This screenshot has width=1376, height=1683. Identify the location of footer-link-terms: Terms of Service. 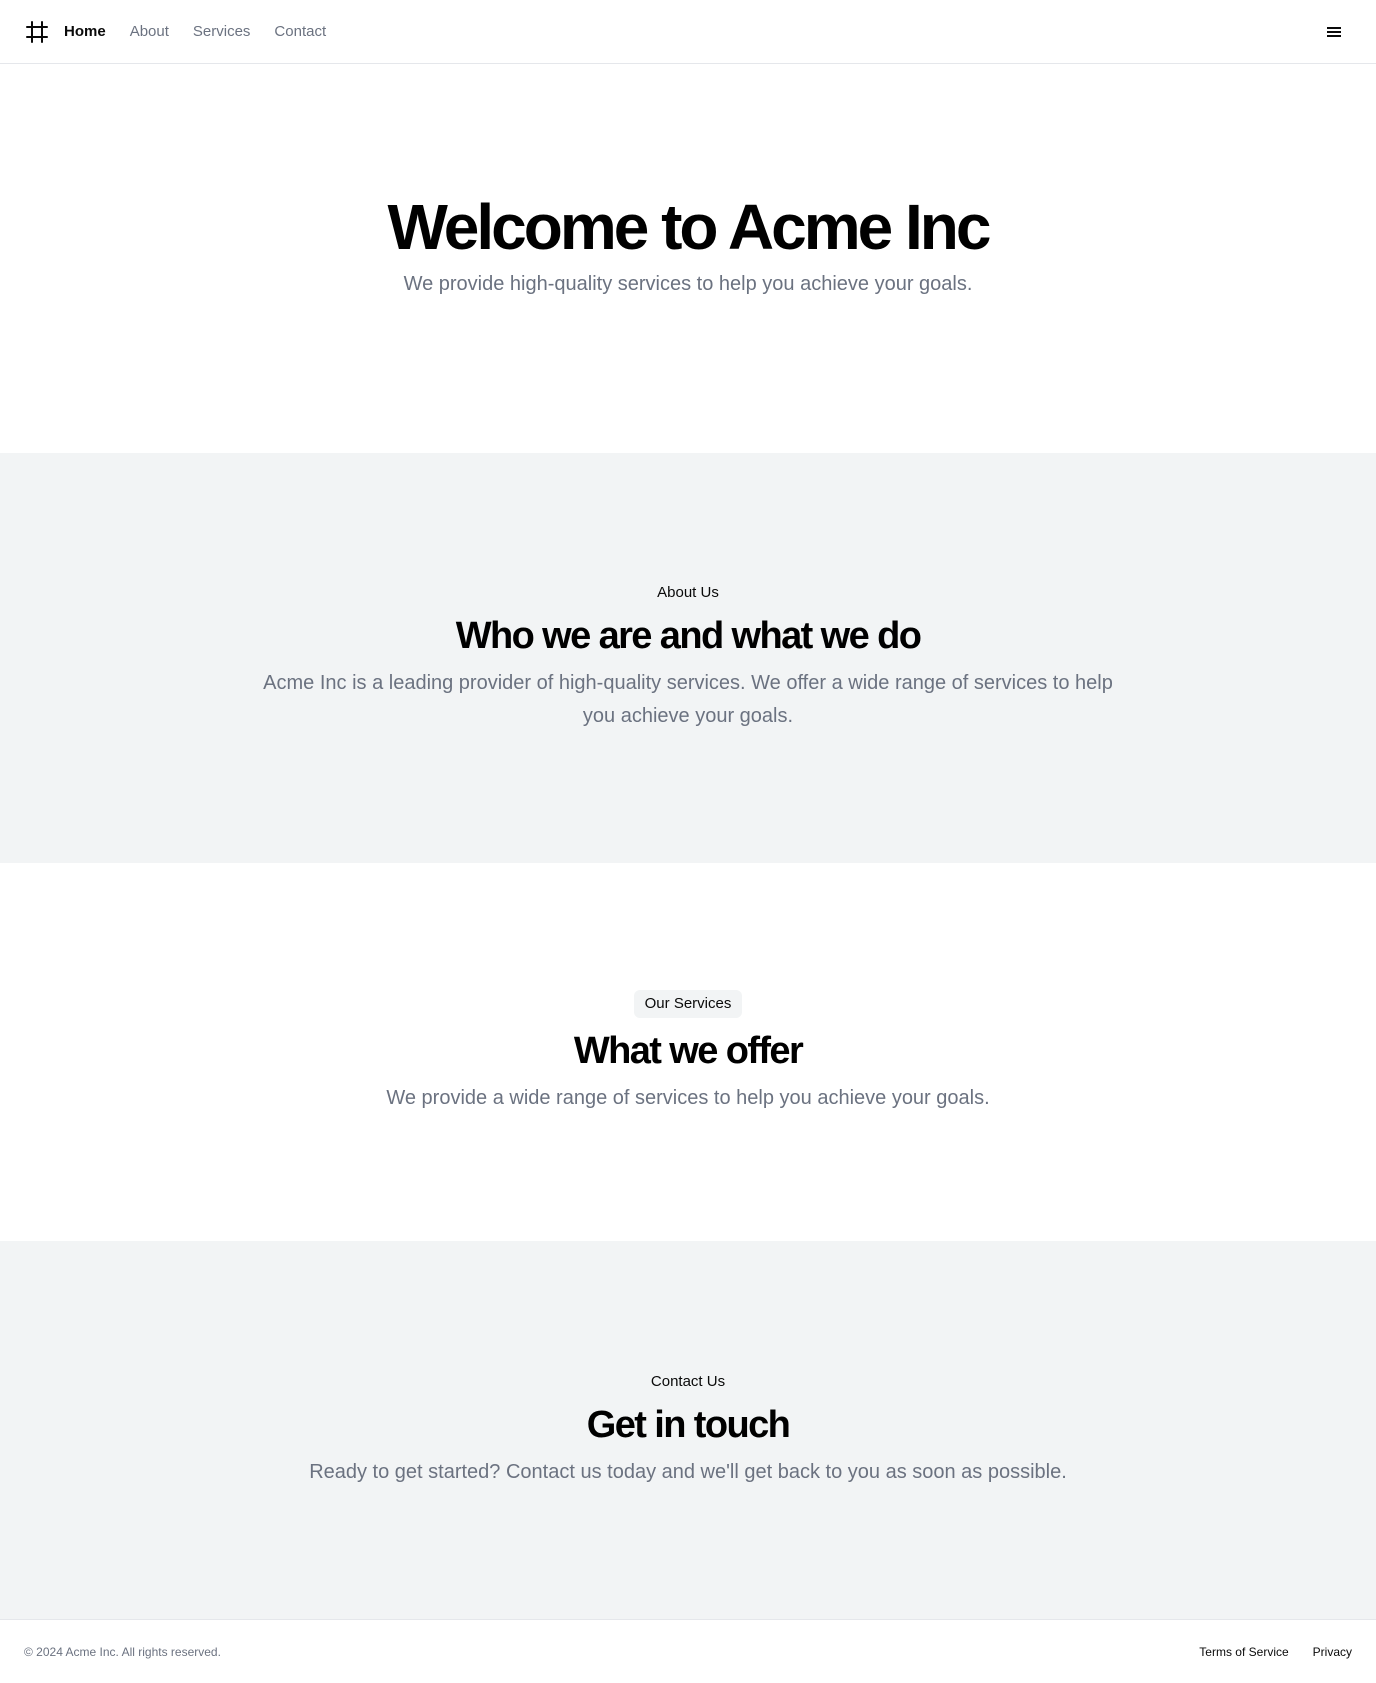
(1243, 1652).